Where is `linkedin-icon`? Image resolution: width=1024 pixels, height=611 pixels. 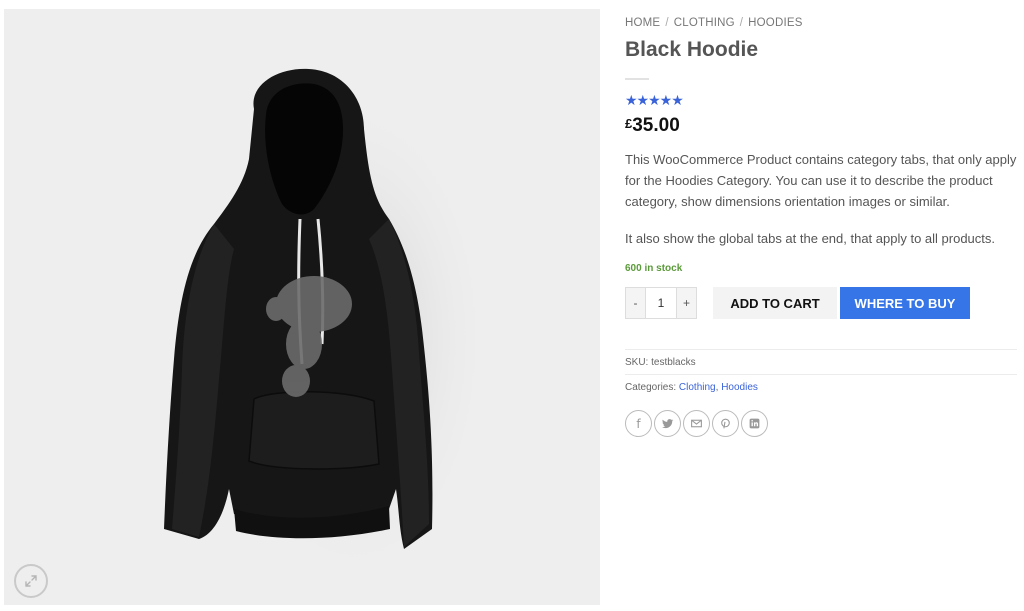
linkedin-icon is located at coordinates (754, 423).